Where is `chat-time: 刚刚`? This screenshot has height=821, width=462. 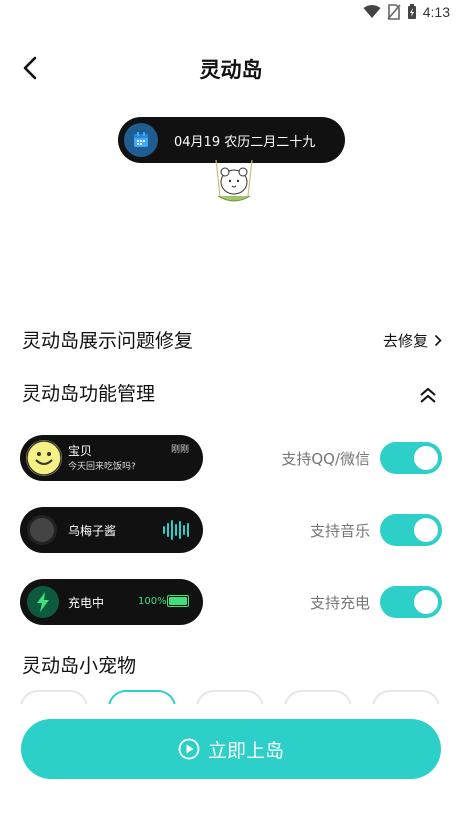 chat-time: 刚刚 is located at coordinates (179, 450).